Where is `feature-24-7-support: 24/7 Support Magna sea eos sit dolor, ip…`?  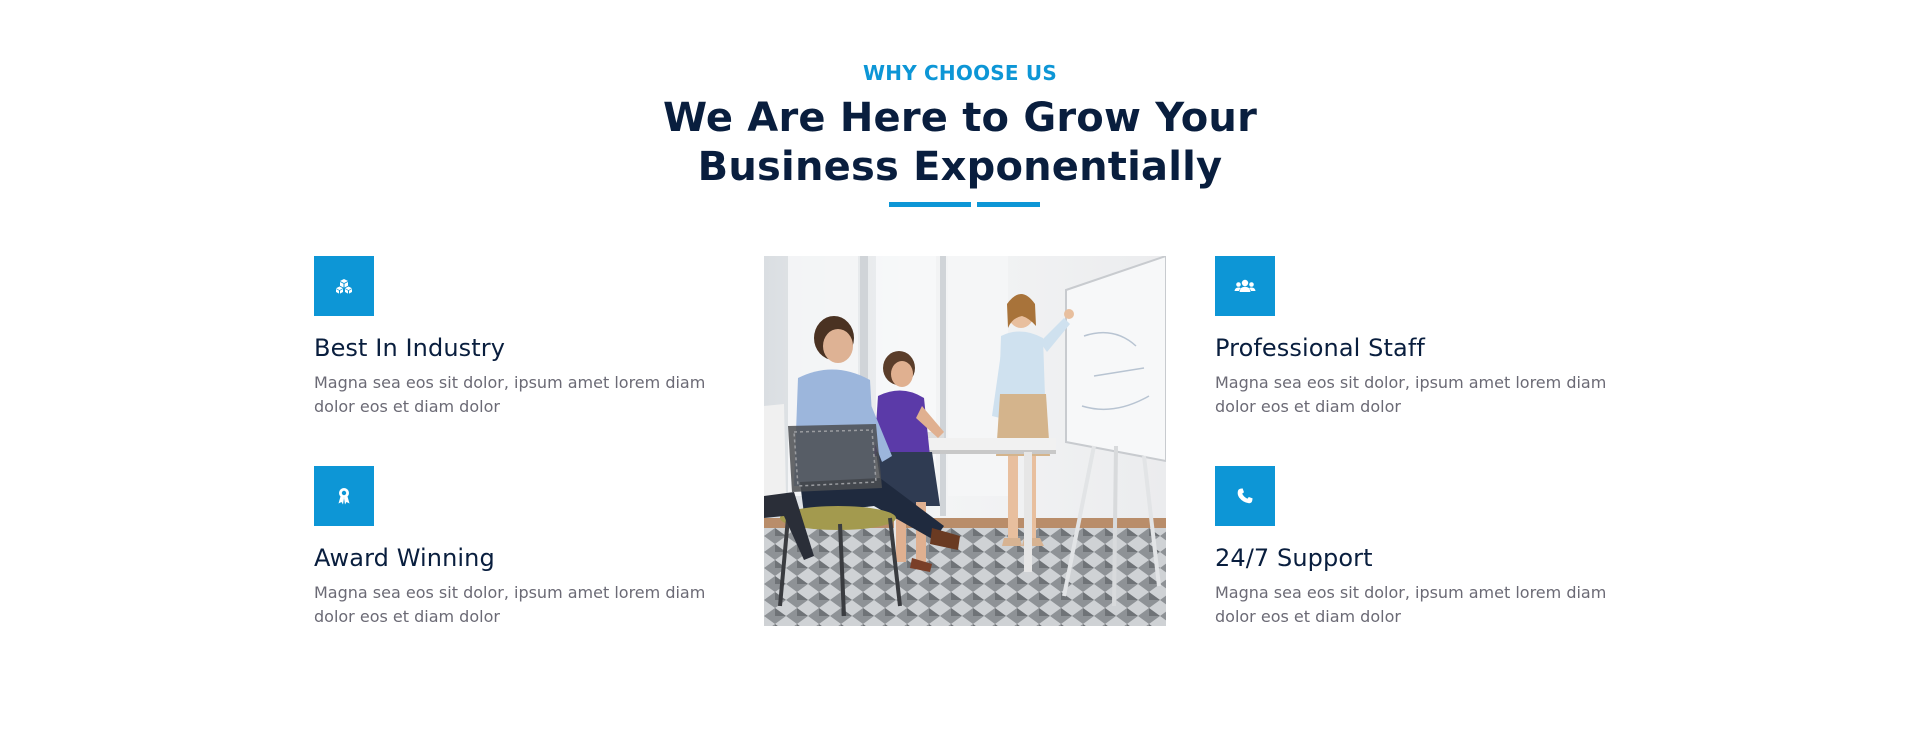 feature-24-7-support: 24/7 Support Magna sea eos sit dolor, ip… is located at coordinates (1425, 547).